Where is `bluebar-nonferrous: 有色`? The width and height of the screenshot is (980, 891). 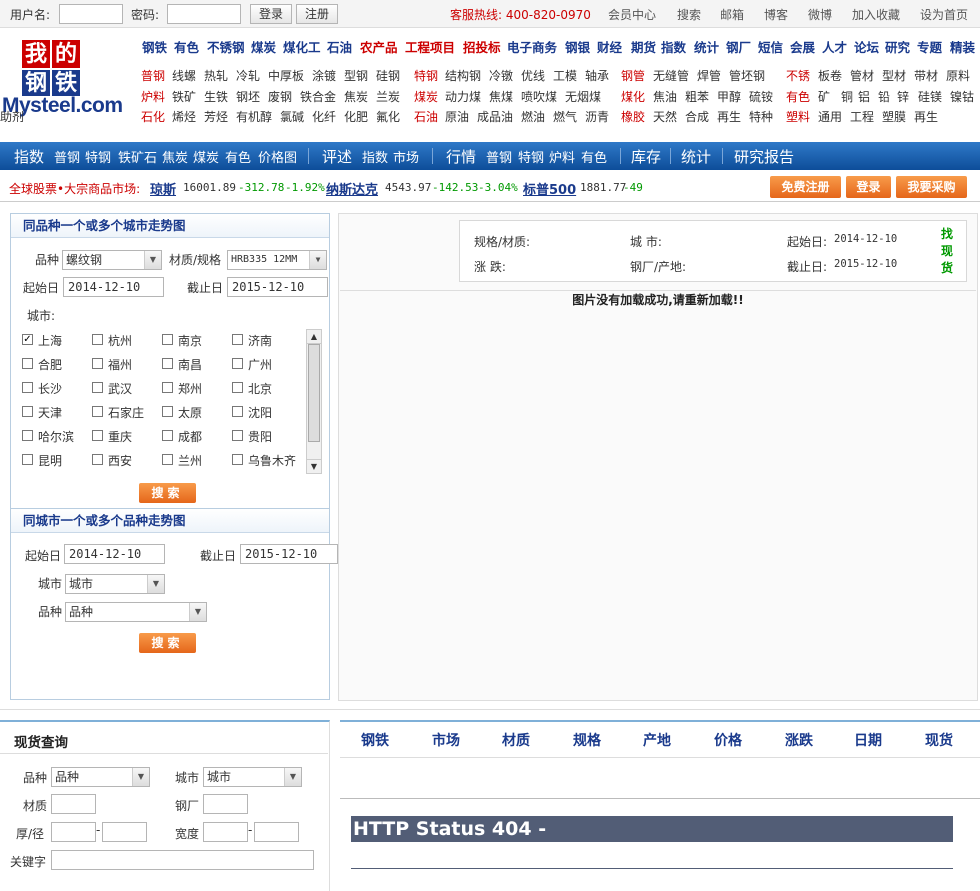
bluebar-nonferrous: 有色 is located at coordinates (238, 156).